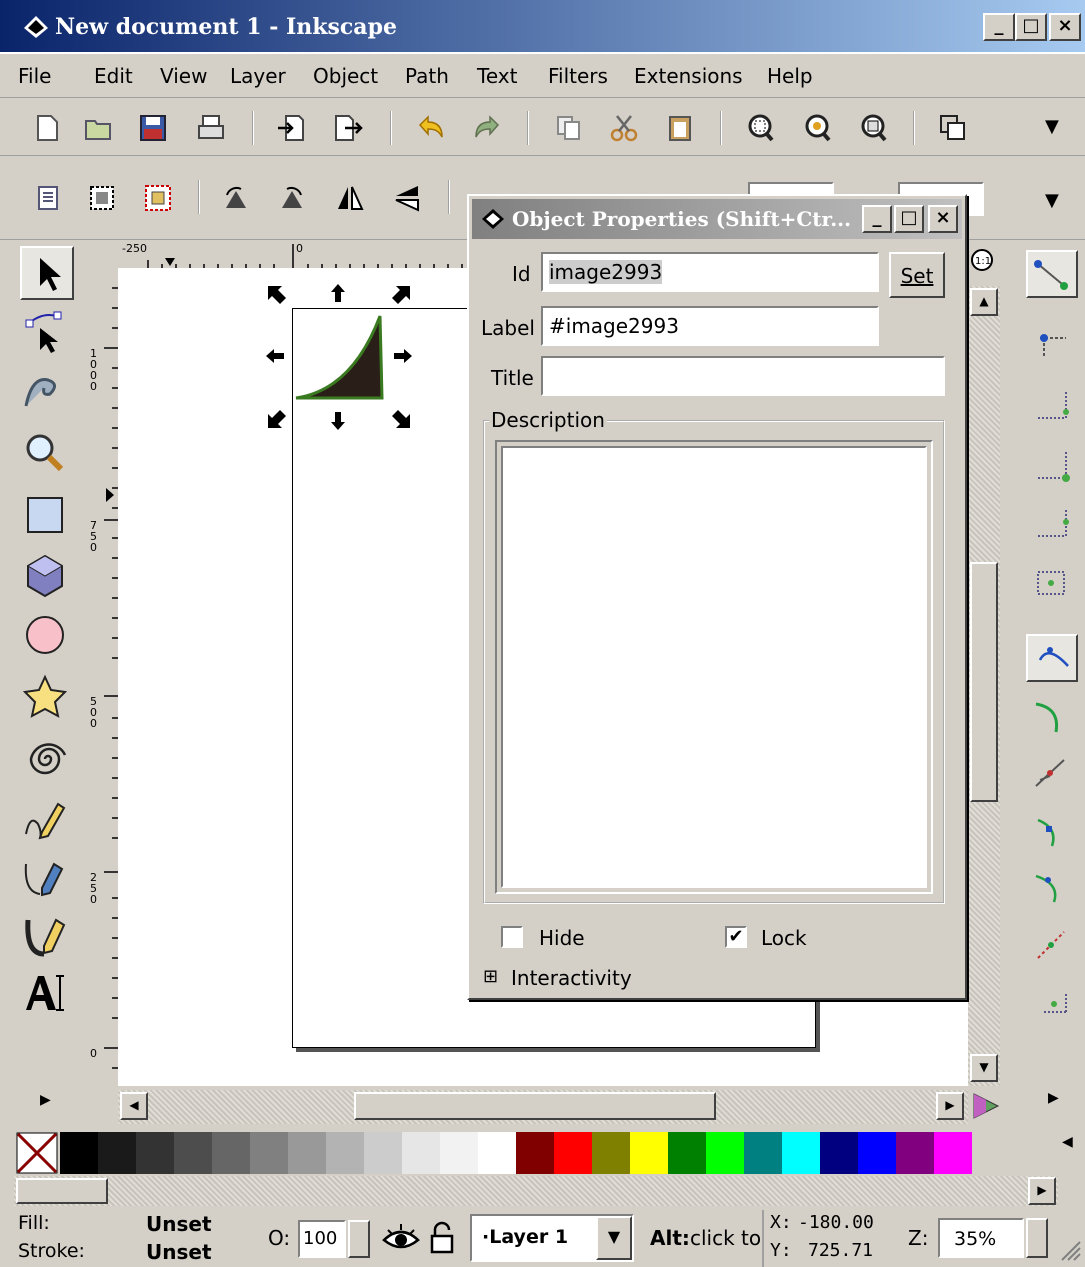 Image resolution: width=1085 pixels, height=1267 pixels. I want to click on menu-path: Path, so click(427, 76).